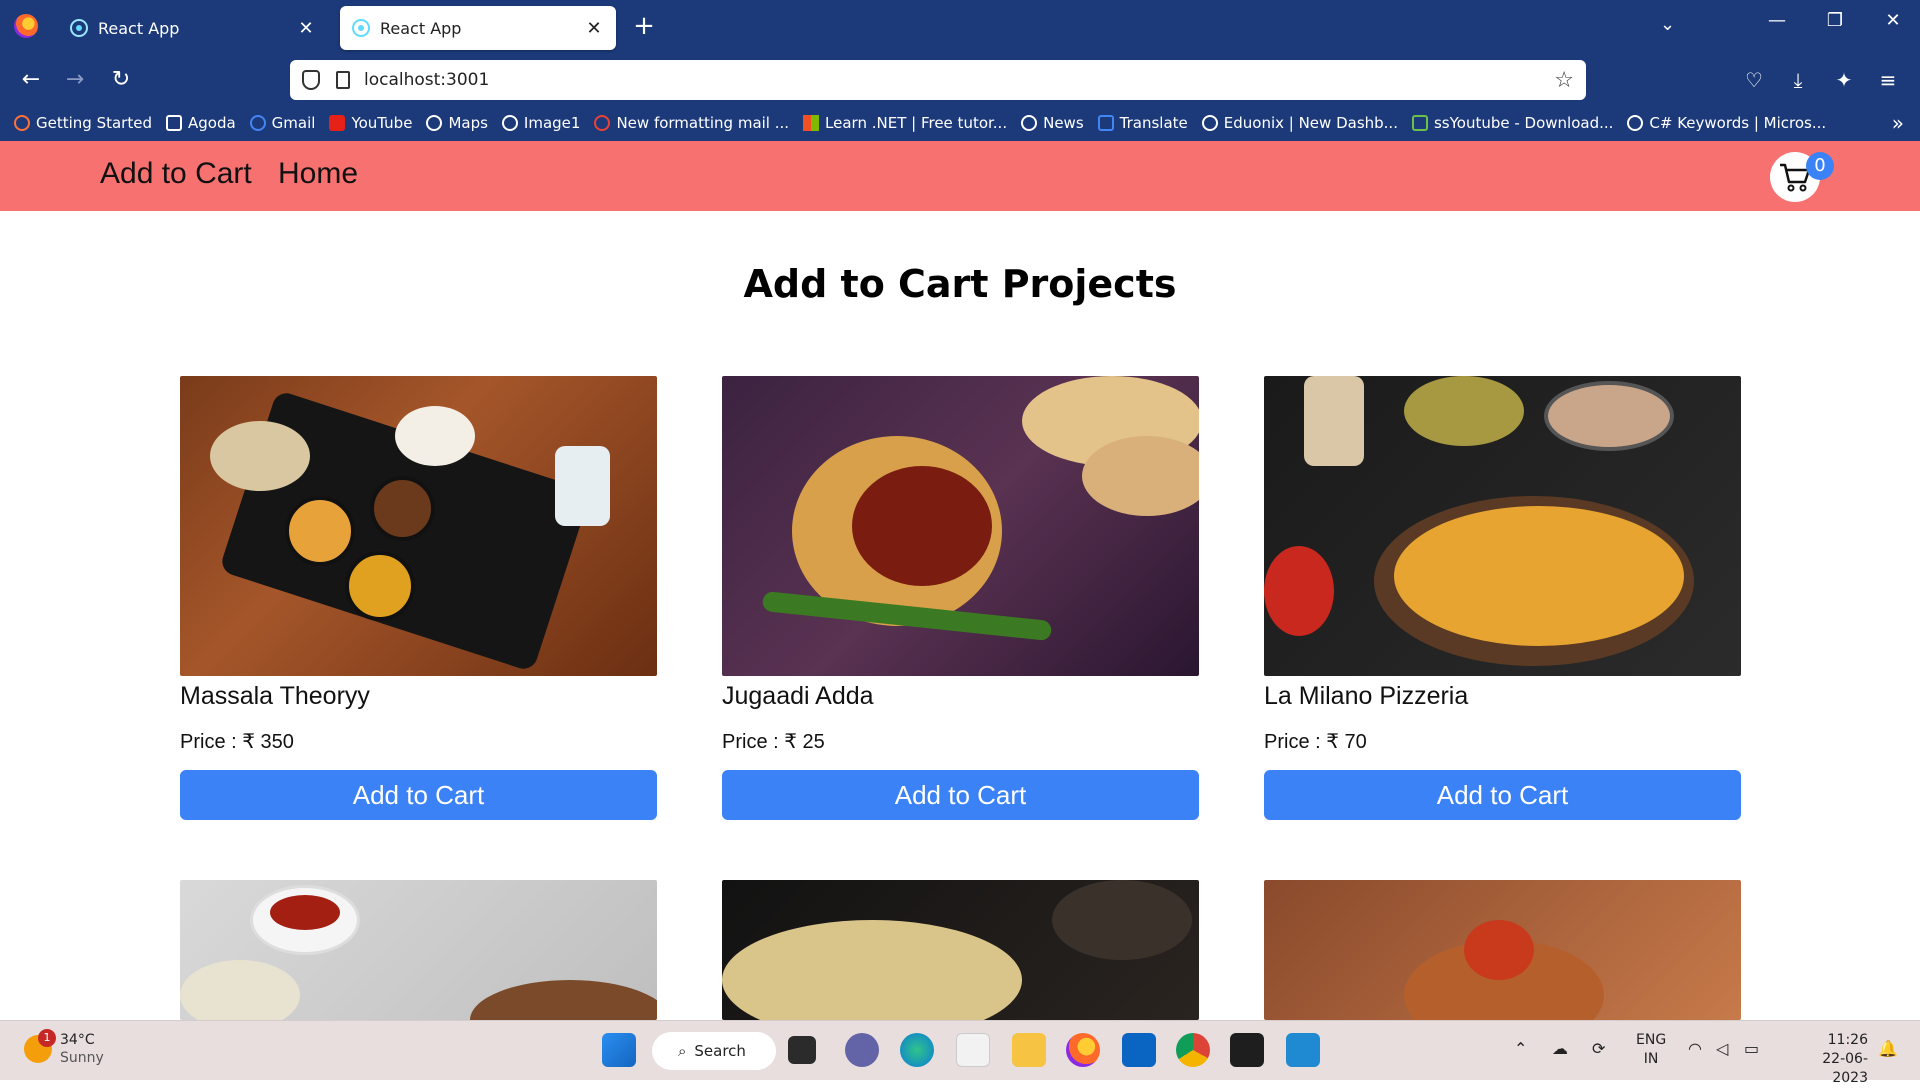 Image resolution: width=1920 pixels, height=1088 pixels. I want to click on food-image-roll, so click(1502, 950).